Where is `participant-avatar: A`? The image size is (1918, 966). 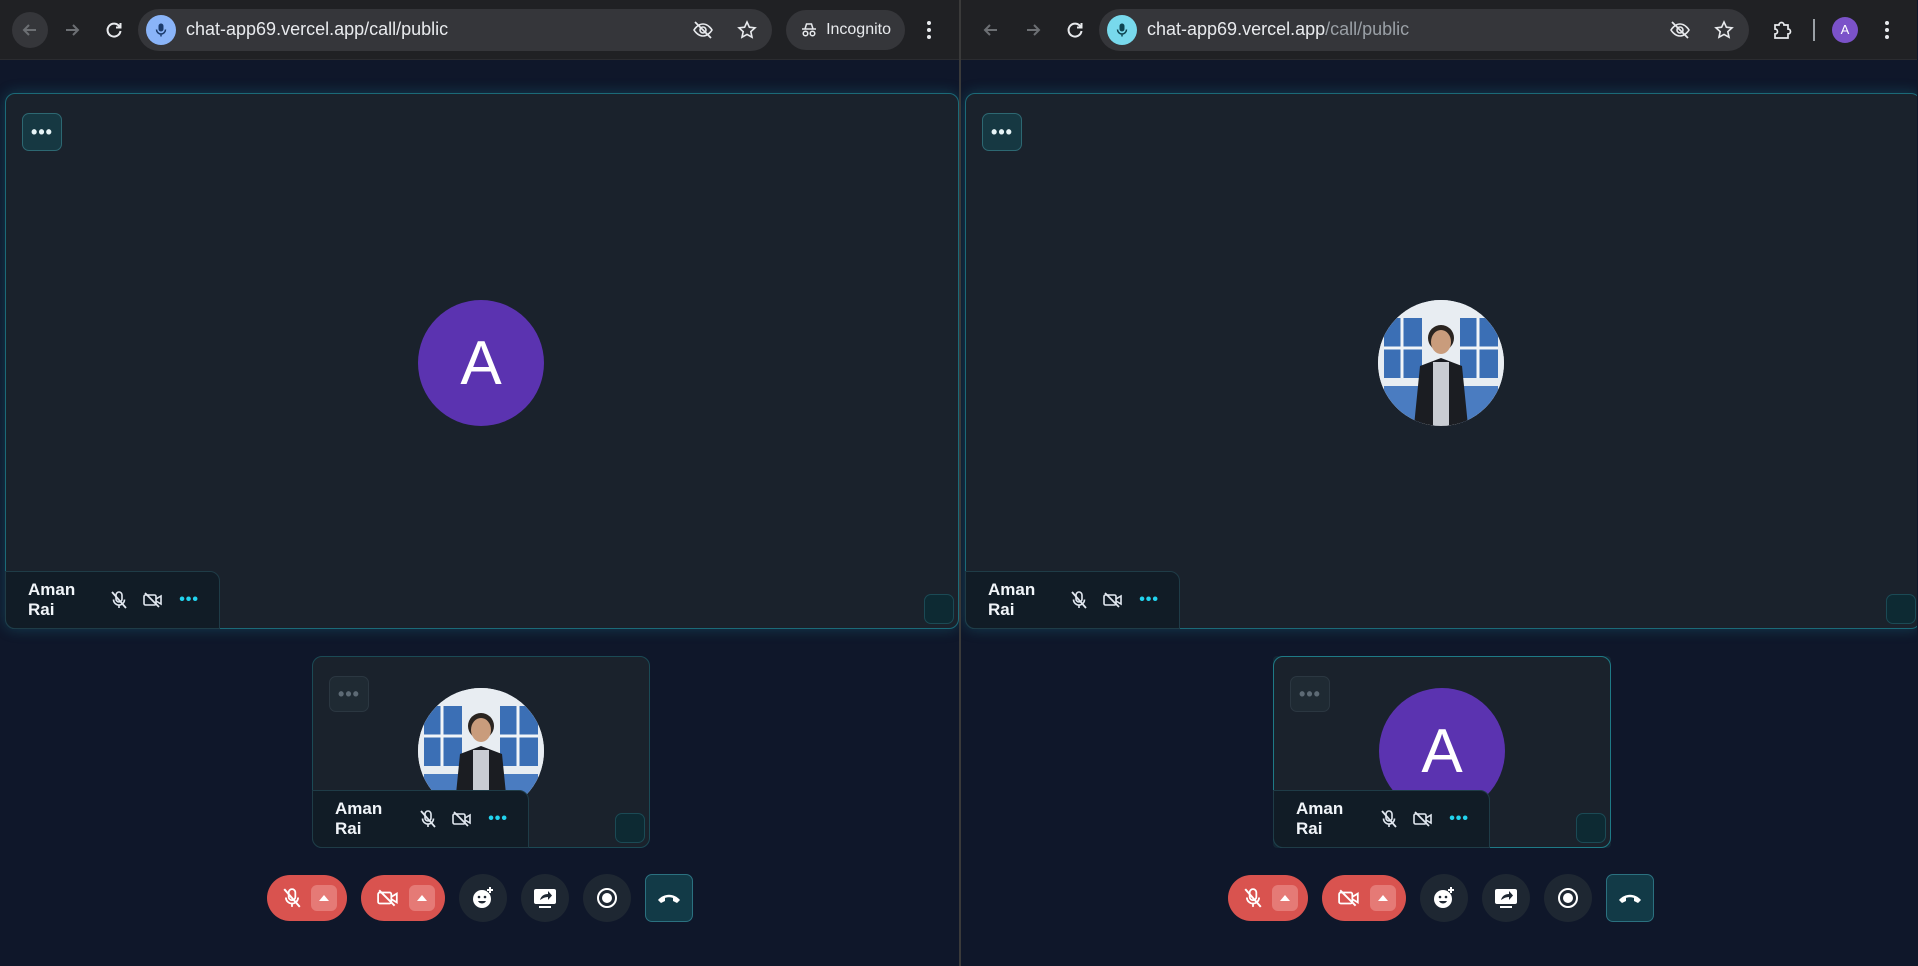
participant-avatar: A is located at coordinates (481, 363).